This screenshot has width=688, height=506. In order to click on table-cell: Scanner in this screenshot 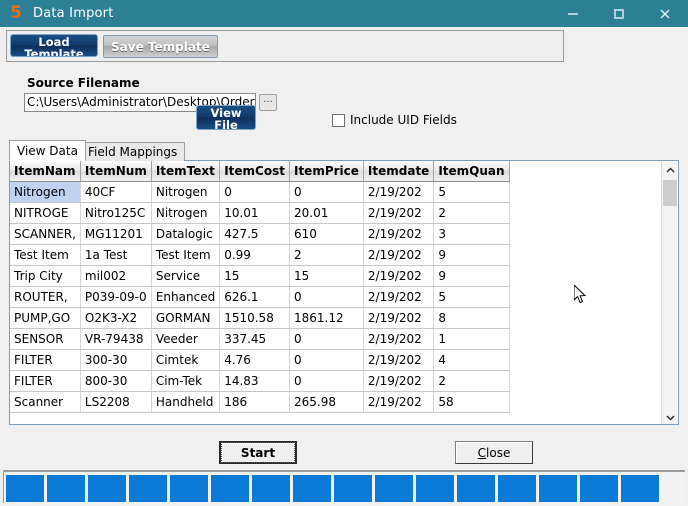, I will do `click(45, 402)`.